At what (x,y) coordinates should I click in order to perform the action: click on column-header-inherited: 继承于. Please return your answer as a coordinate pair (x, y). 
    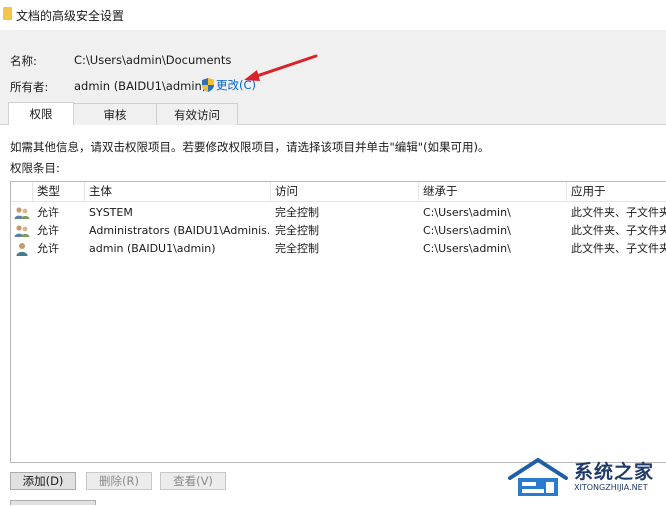
    Looking at the image, I should click on (493, 191).